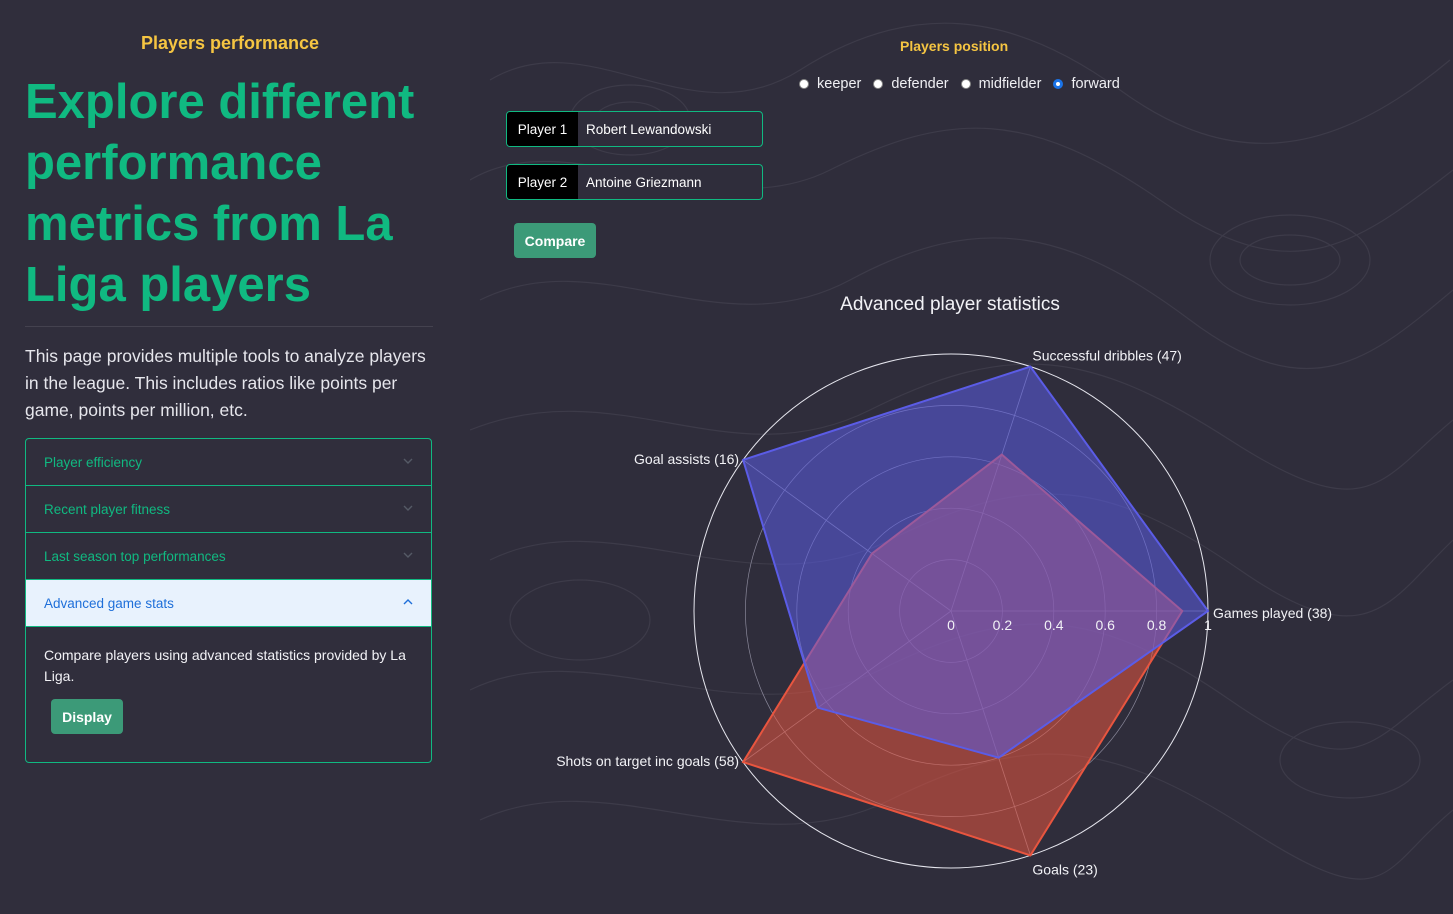 This screenshot has width=1453, height=914. Describe the element at coordinates (107, 509) in the screenshot. I see `accordion-label: Recent player fitness` at that location.